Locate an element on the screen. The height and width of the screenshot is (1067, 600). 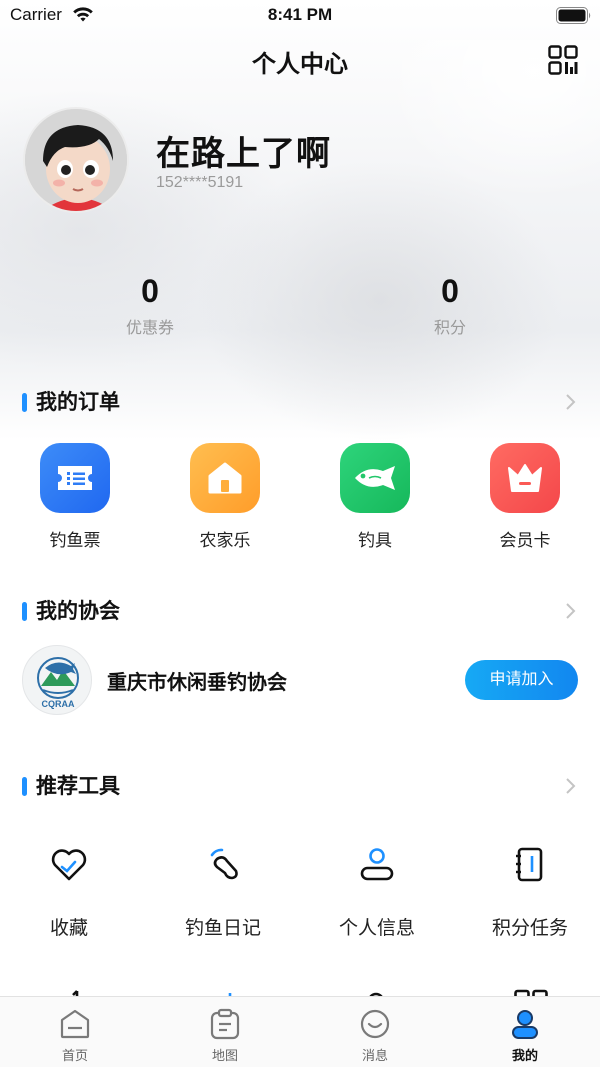
order-membership-card: 会员卡 is located at coordinates (525, 497).